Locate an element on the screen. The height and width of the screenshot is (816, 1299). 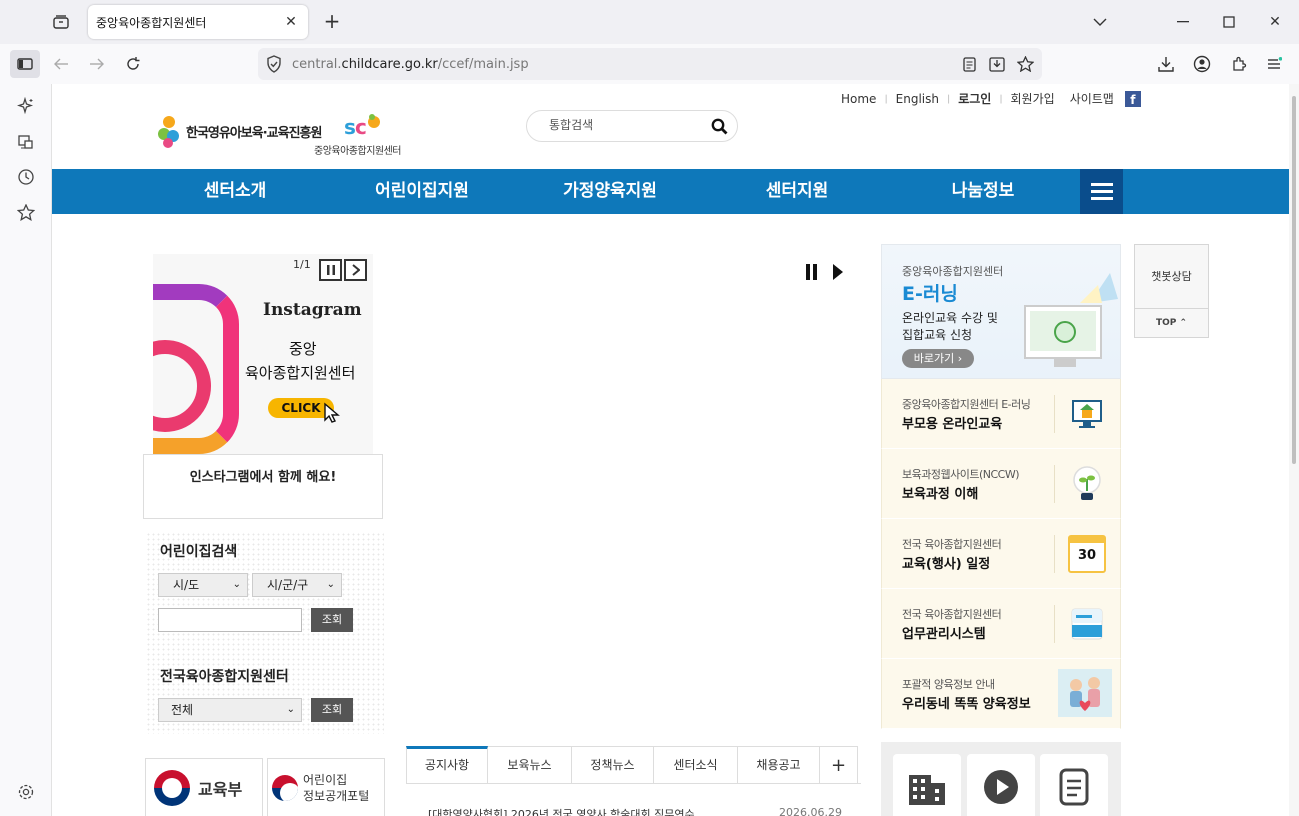
ministry-education-link: 교육부 is located at coordinates (204, 787).